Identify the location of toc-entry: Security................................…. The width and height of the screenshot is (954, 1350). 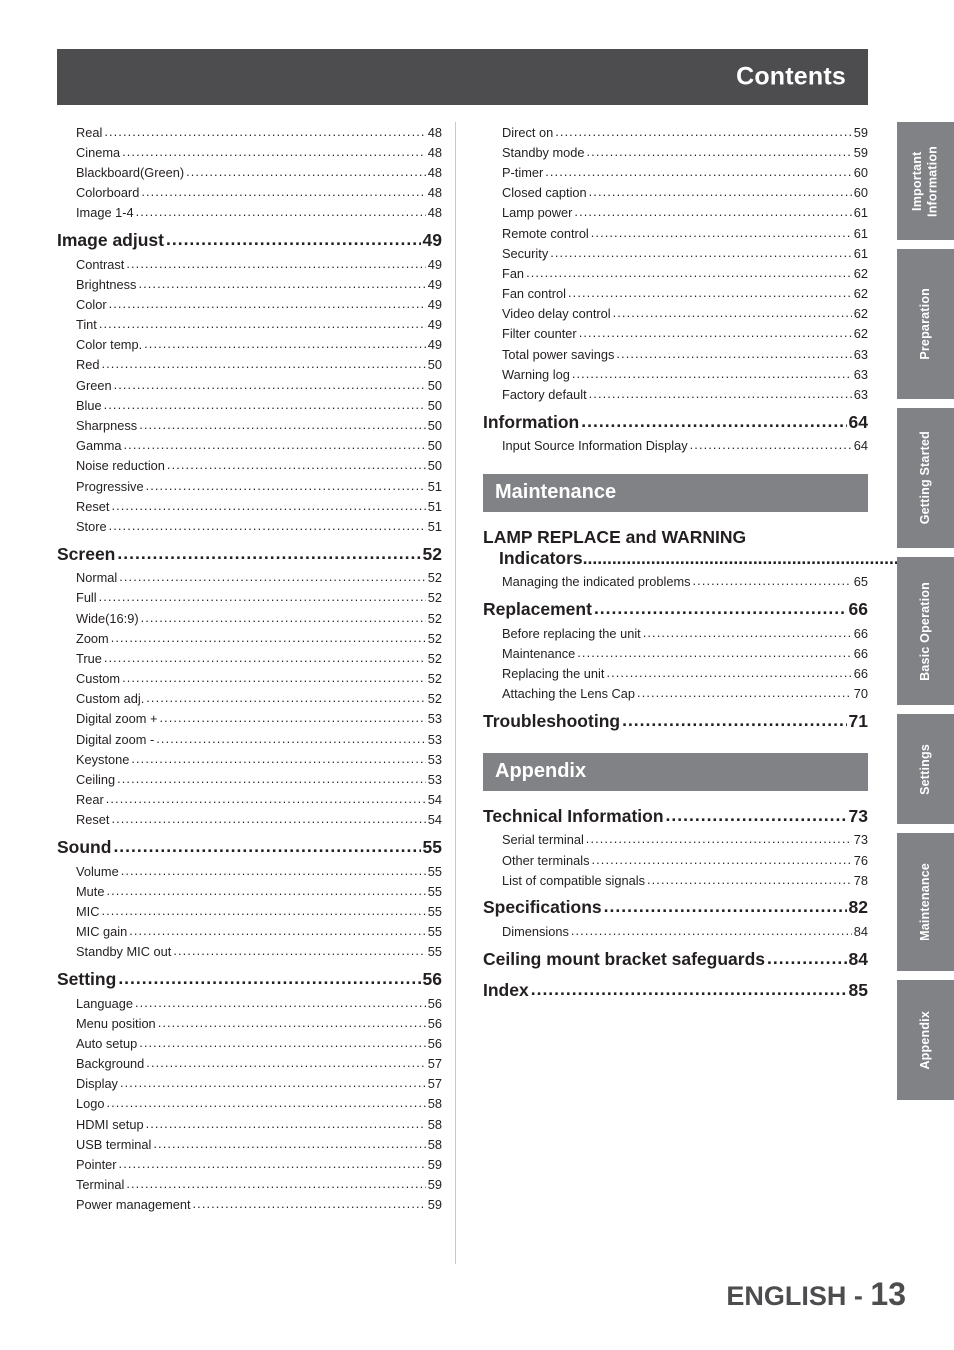
(675, 253).